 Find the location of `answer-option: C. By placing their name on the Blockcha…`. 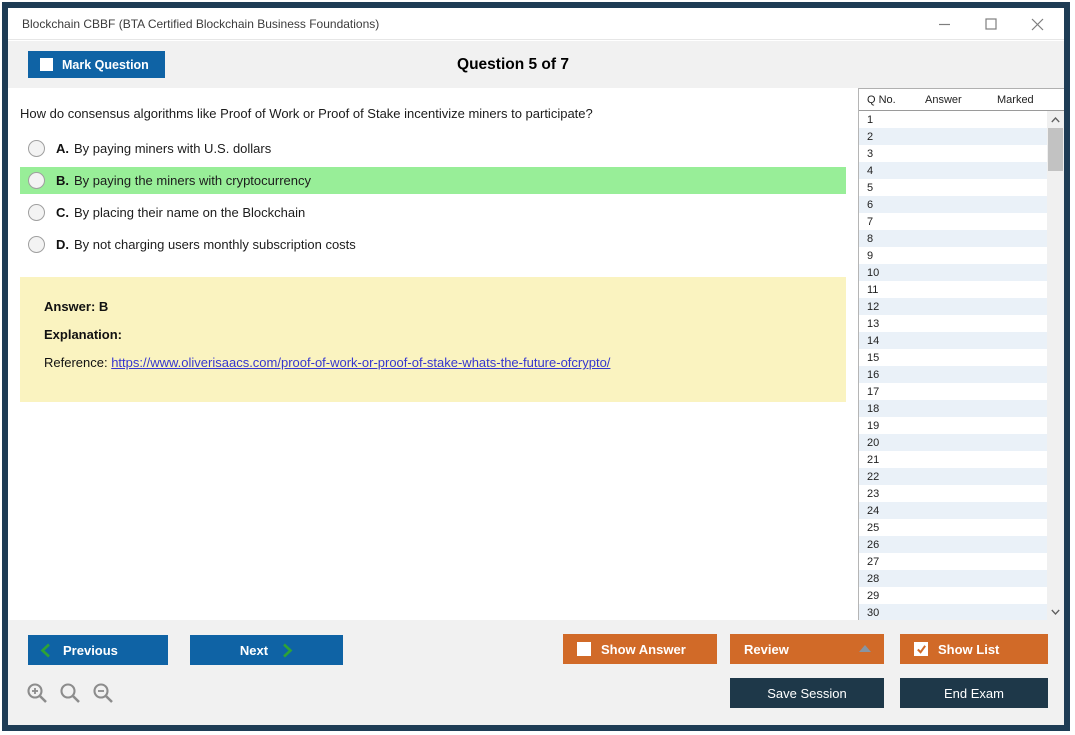

answer-option: C. By placing their name on the Blockcha… is located at coordinates (433, 212).